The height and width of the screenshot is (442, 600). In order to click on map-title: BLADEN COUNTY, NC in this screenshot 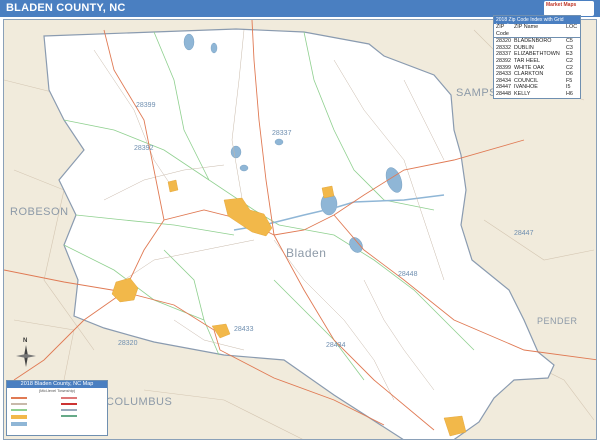, I will do `click(66, 8)`.